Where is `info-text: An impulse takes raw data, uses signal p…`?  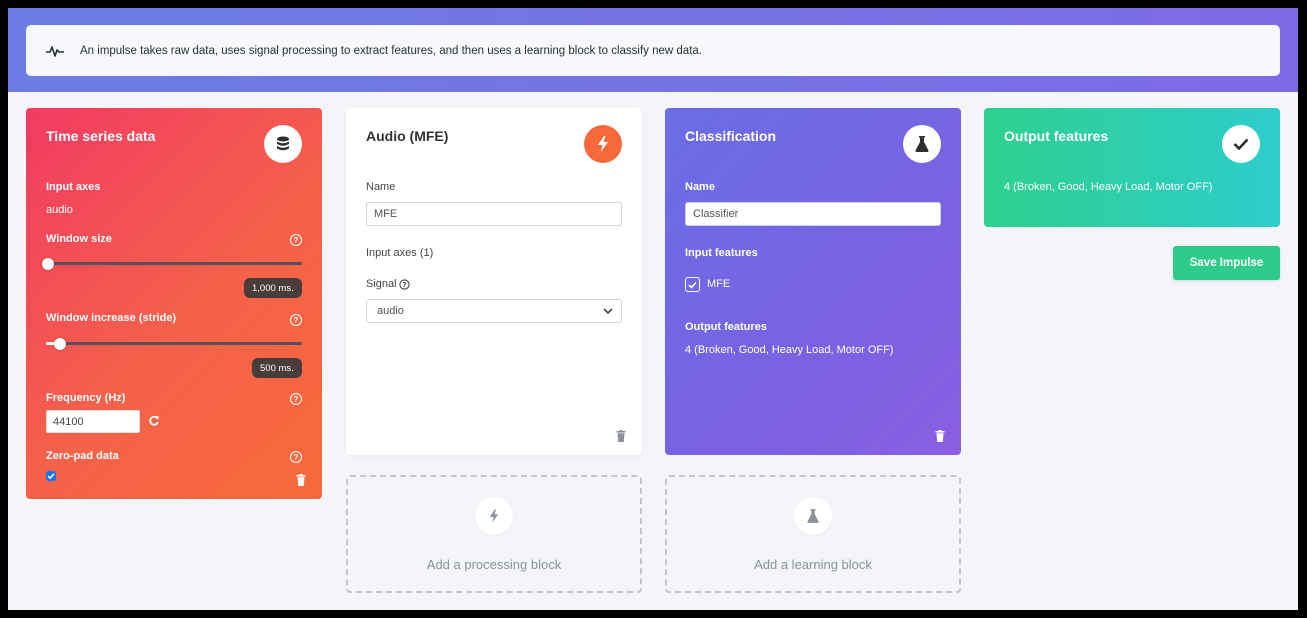
info-text: An impulse takes raw data, uses signal p… is located at coordinates (391, 50).